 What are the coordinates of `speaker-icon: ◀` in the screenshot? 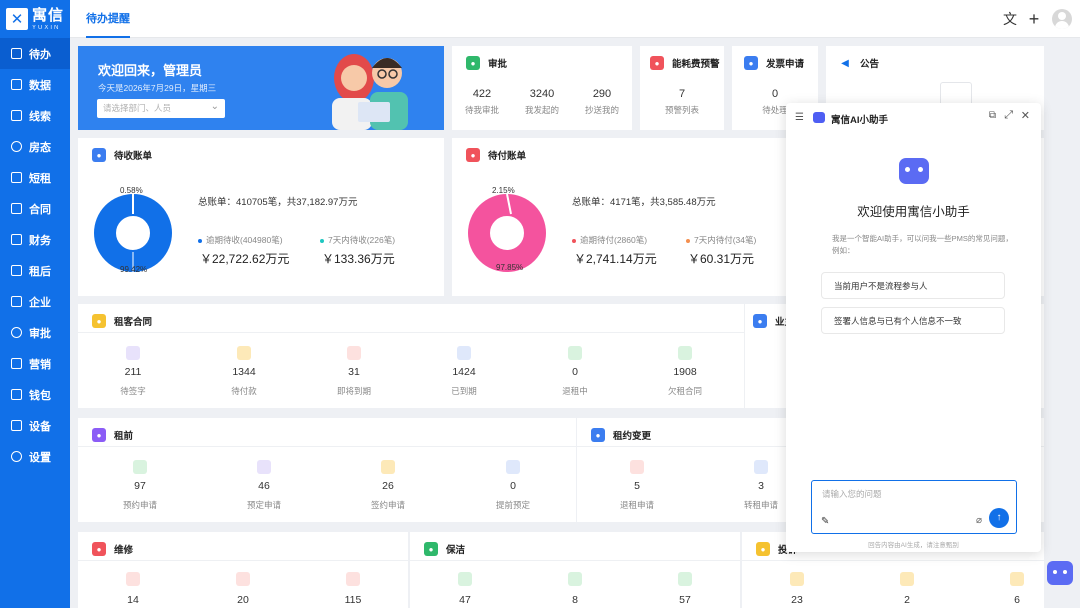 It's located at (845, 63).